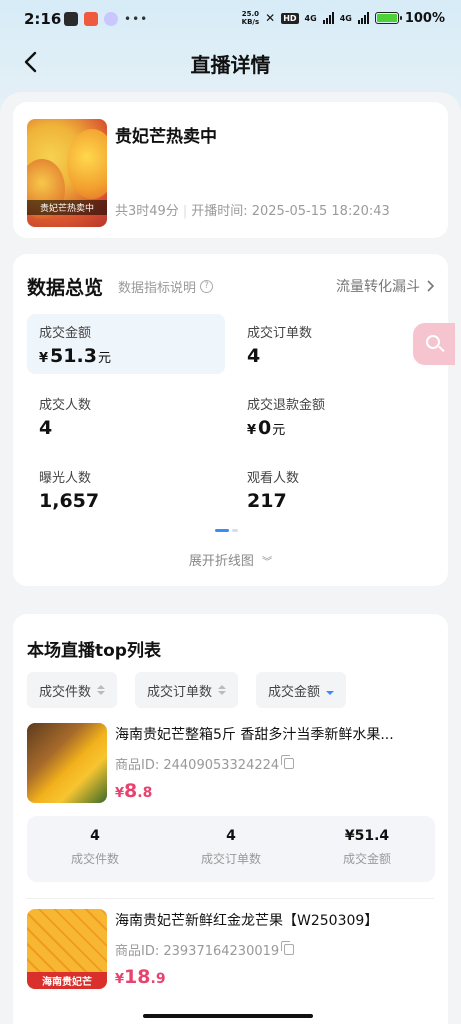 This screenshot has height=1024, width=461. I want to click on metric-label: 曝光人数, so click(65, 478).